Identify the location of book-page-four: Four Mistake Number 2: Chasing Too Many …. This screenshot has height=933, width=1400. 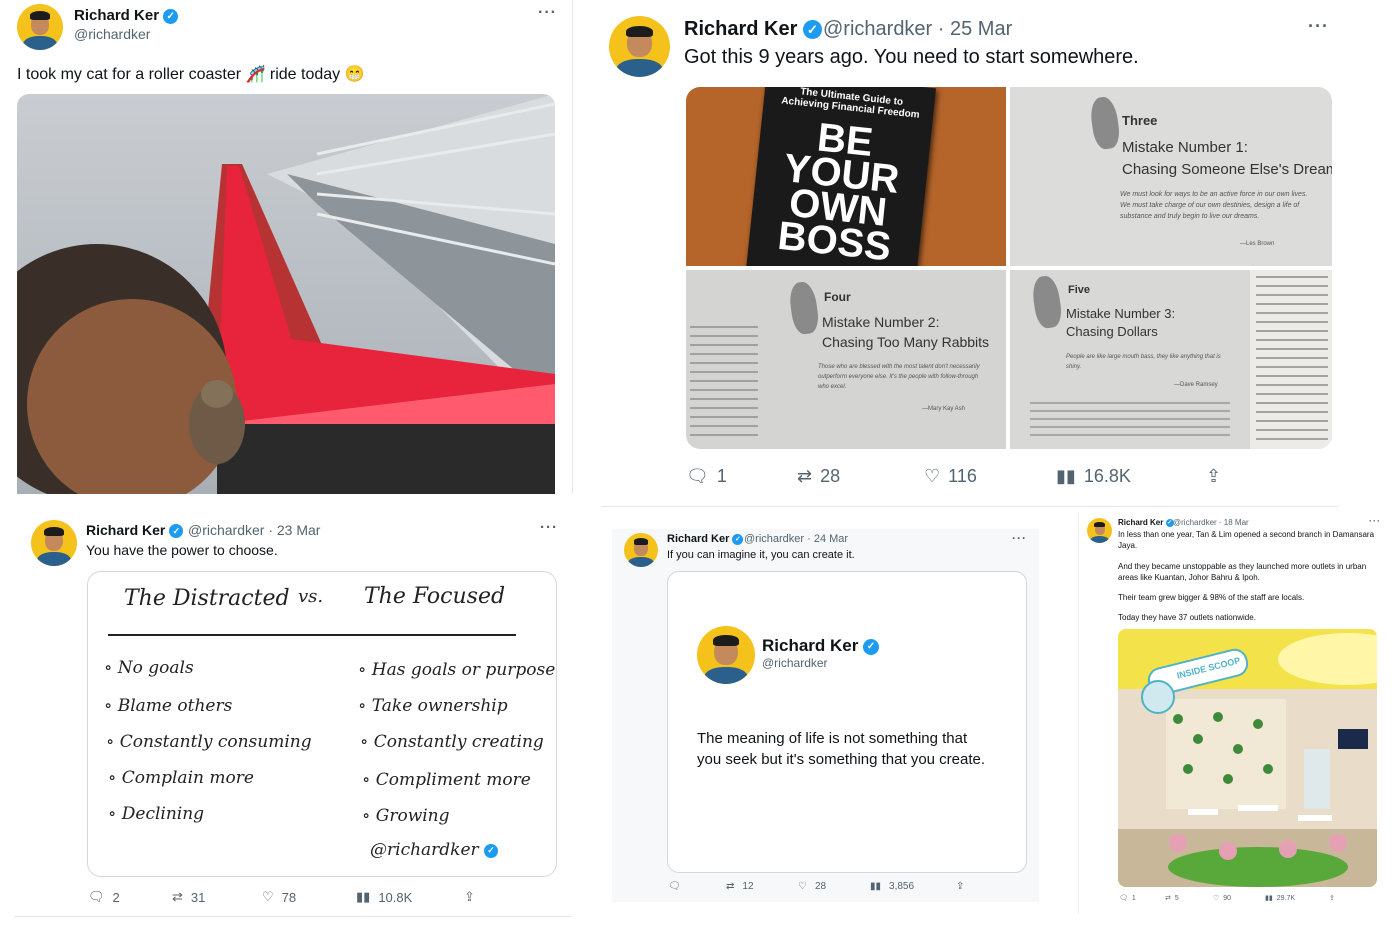
(846, 359).